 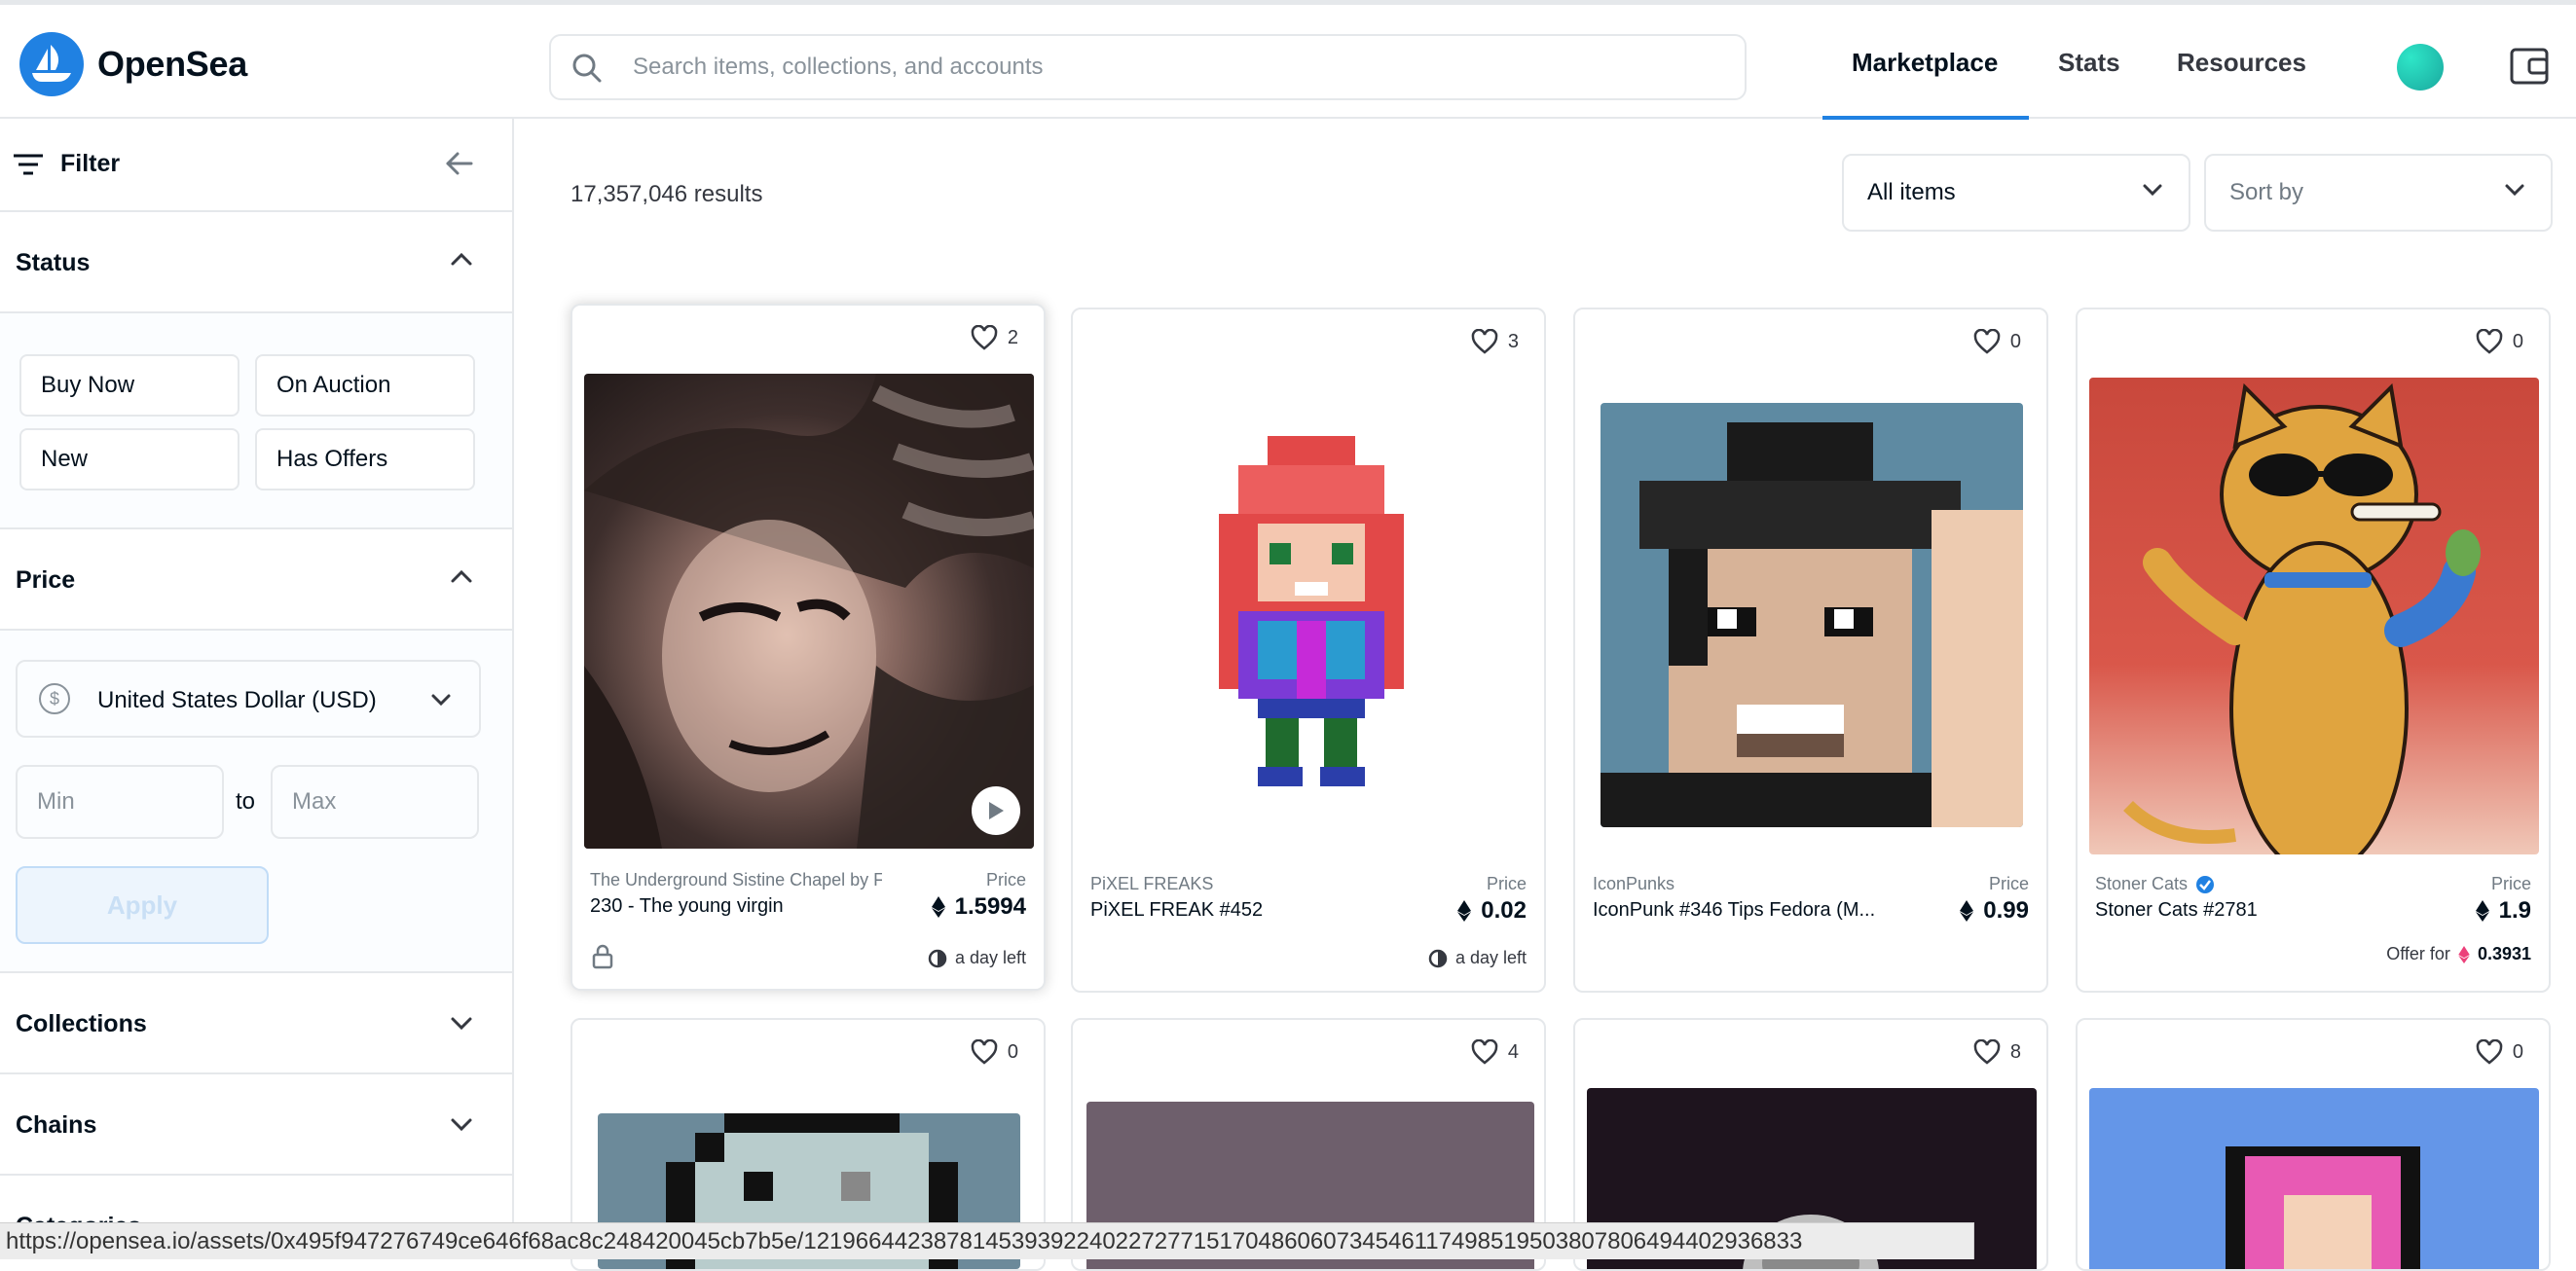 I want to click on search-bar, so click(x=1148, y=67).